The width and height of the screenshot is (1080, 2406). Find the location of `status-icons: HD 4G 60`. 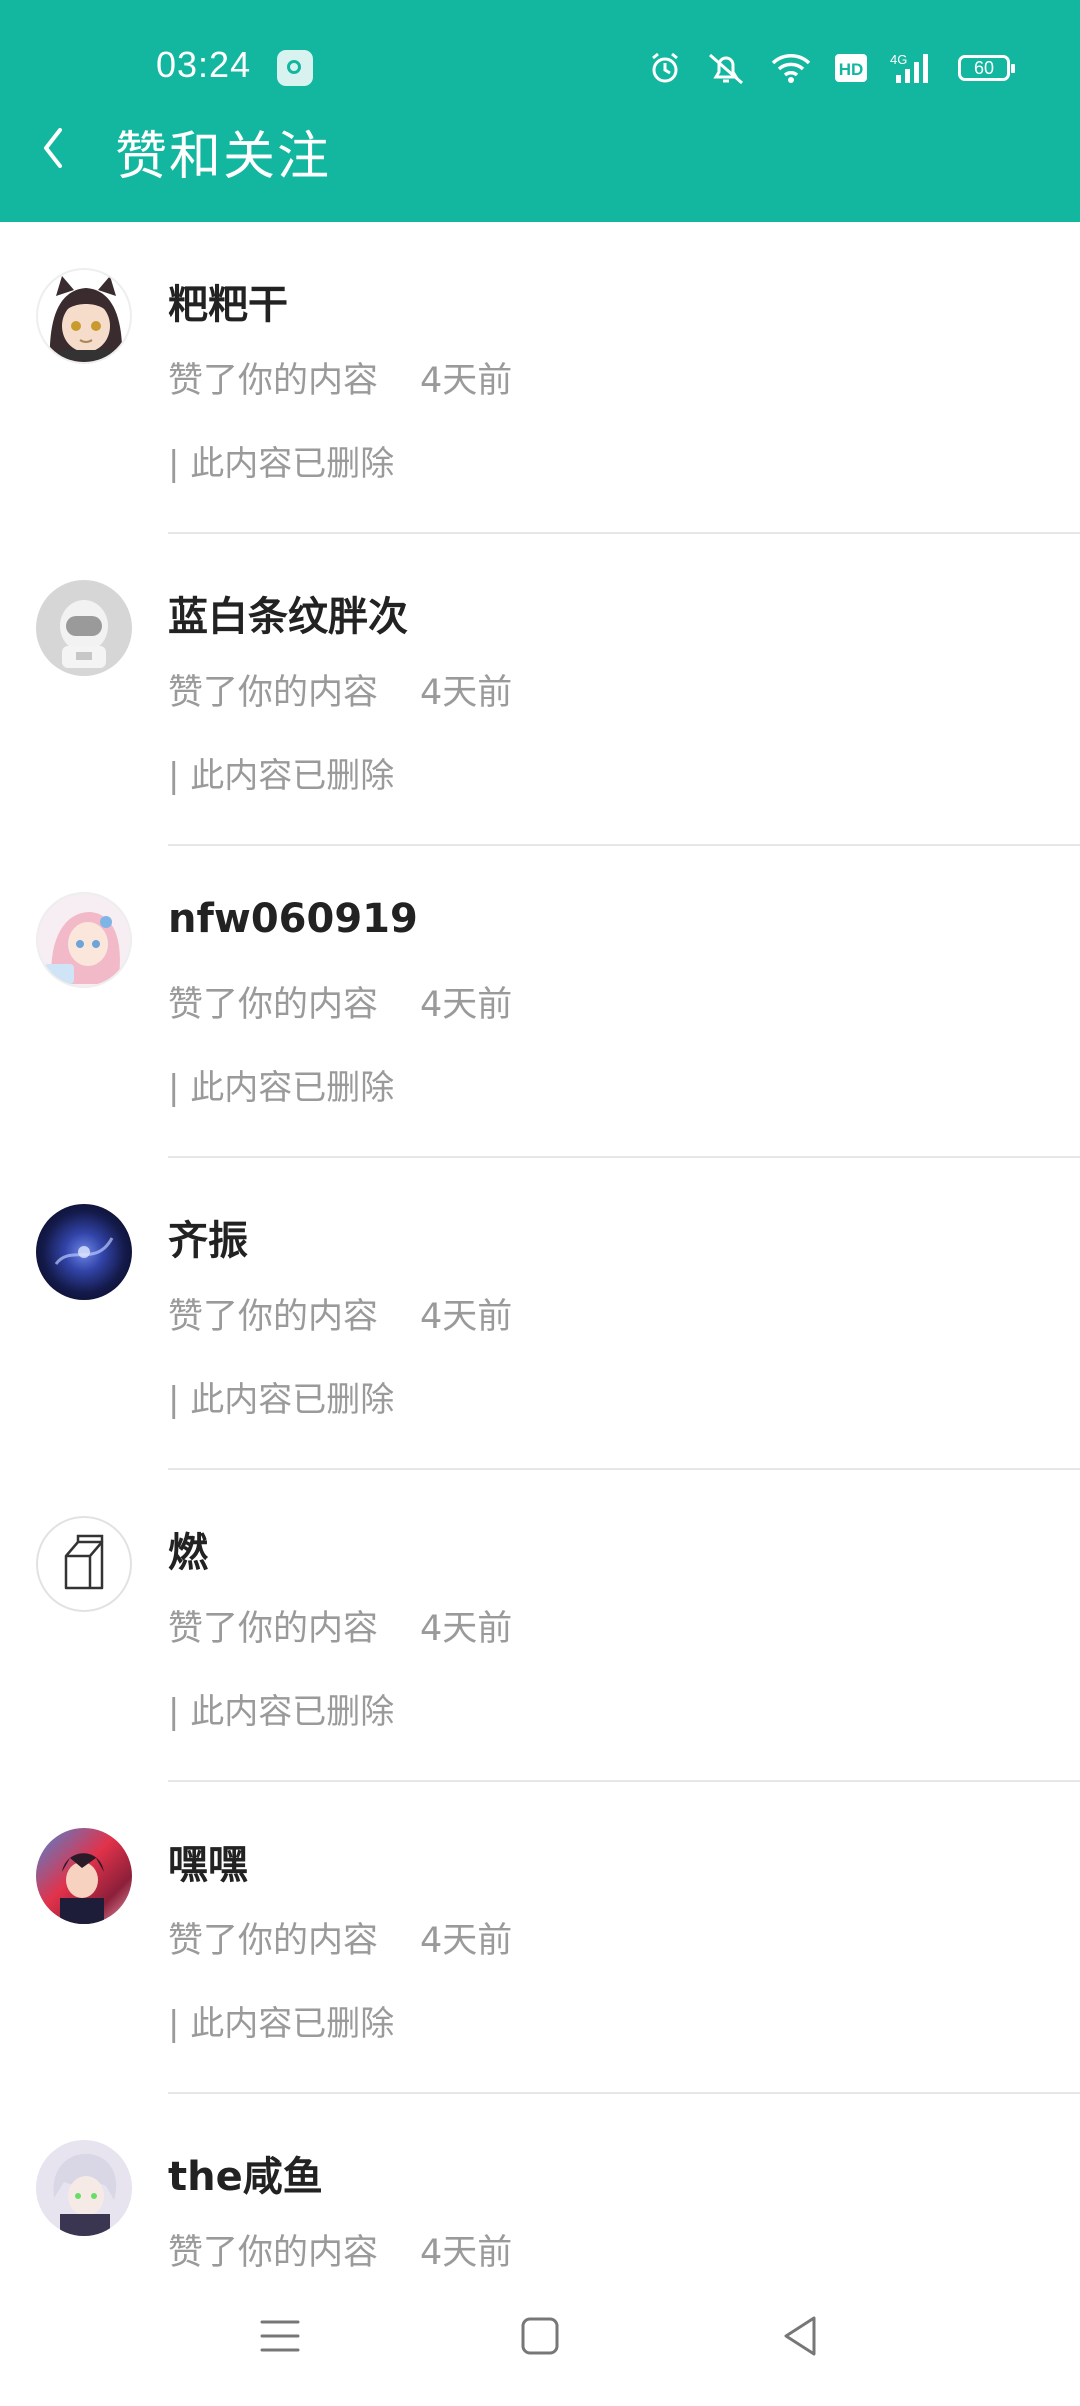

status-icons: HD 4G 60 is located at coordinates (831, 68).